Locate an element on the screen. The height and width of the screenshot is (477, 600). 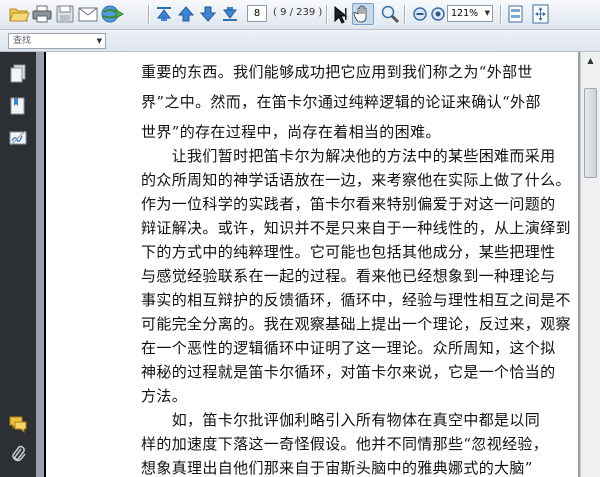
zoom-tool-icon is located at coordinates (390, 14).